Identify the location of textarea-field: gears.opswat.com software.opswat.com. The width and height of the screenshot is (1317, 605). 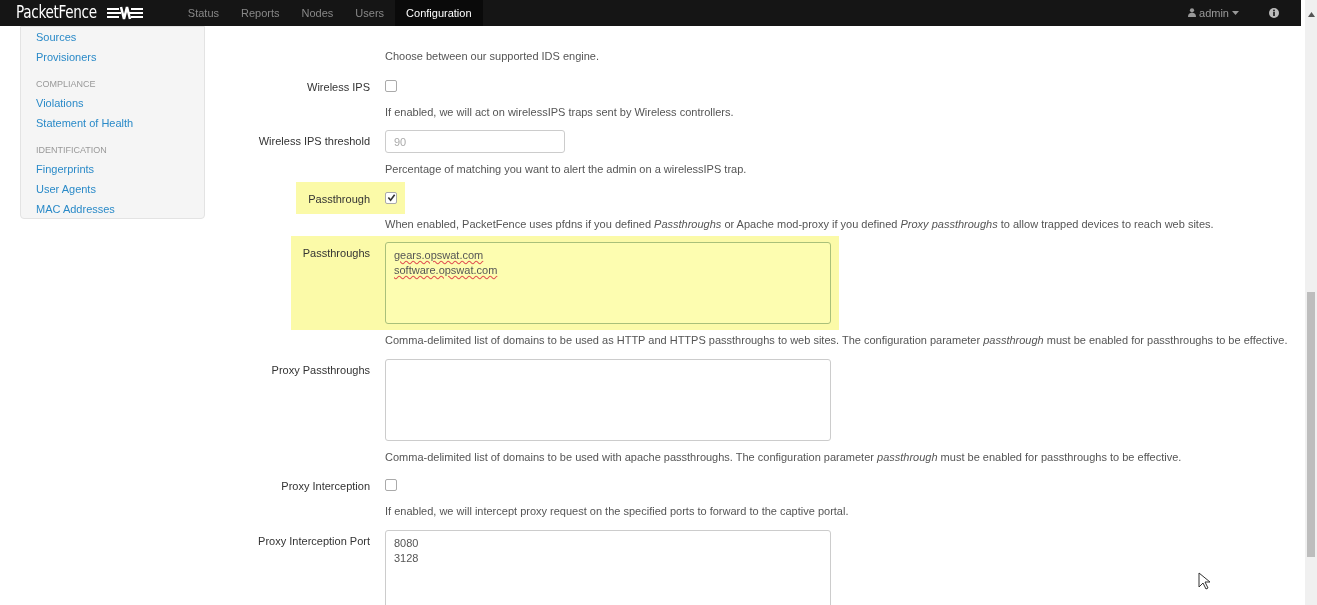
(608, 283).